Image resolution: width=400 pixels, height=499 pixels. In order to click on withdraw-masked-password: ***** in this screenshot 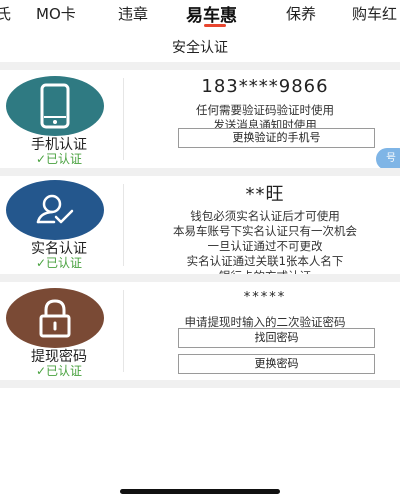, I will do `click(265, 297)`.